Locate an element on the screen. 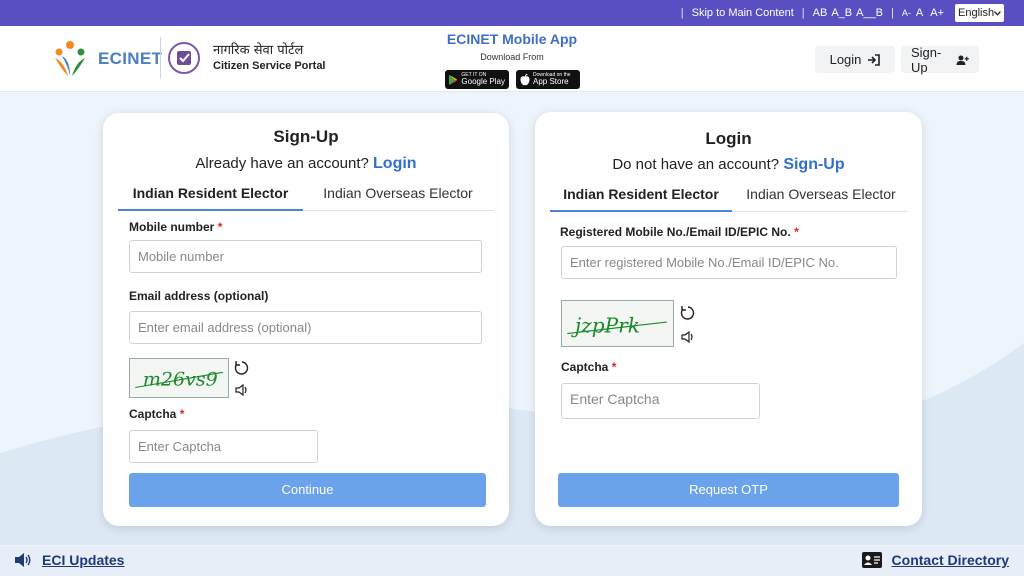  contact-directory: Contact Directory is located at coordinates (935, 560).